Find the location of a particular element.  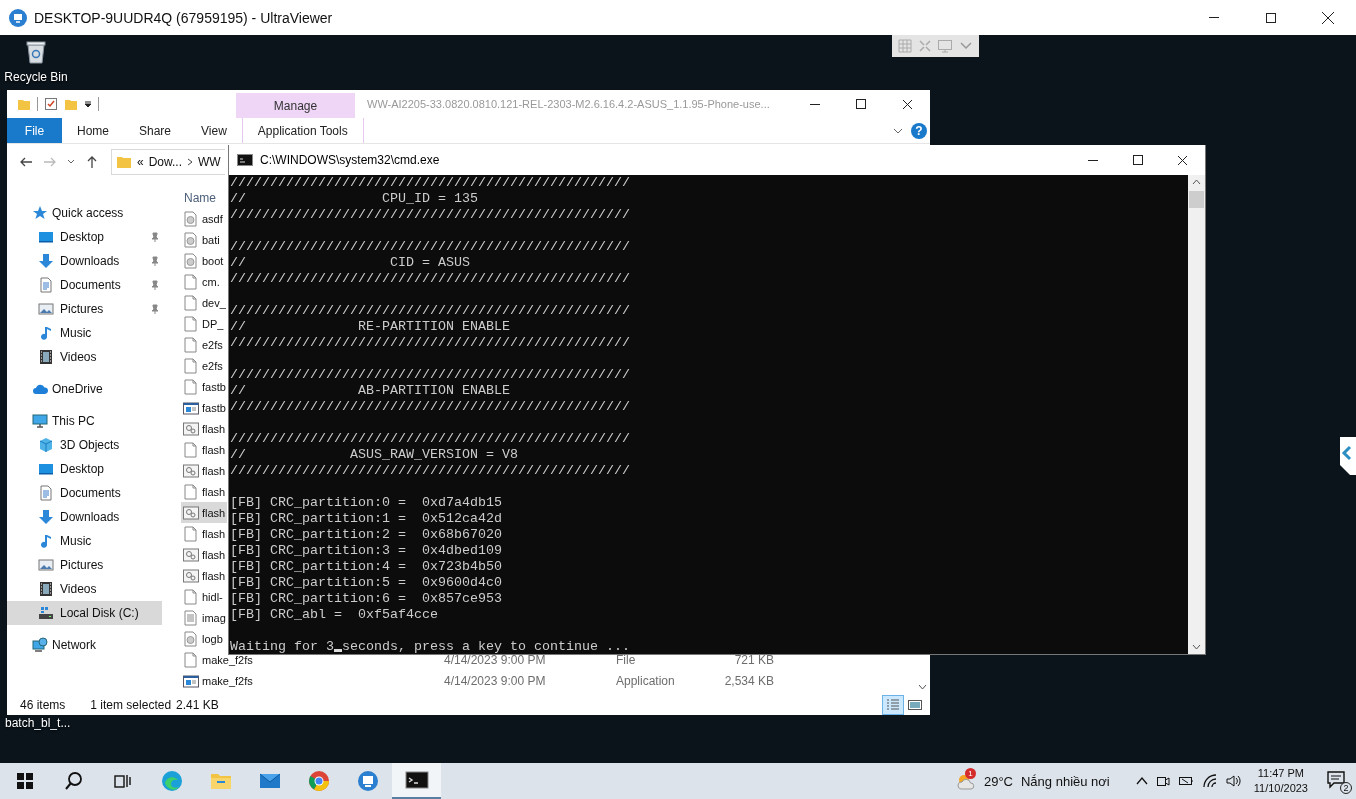

scrollbar is located at coordinates (1196, 414).